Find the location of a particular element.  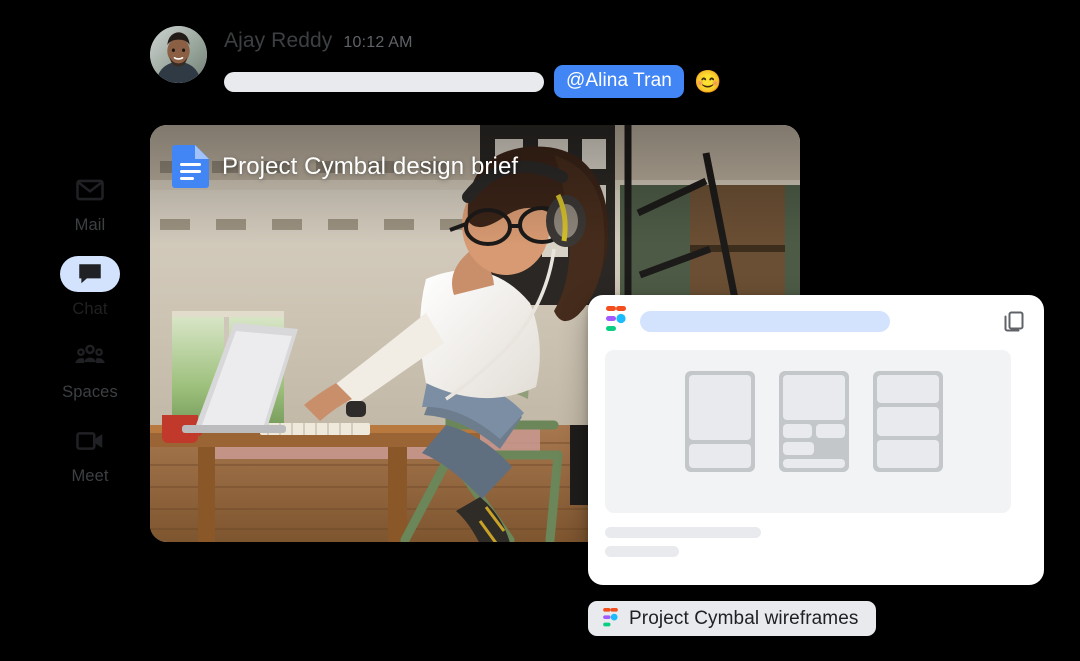

meet-icon-wrap is located at coordinates (90, 441).